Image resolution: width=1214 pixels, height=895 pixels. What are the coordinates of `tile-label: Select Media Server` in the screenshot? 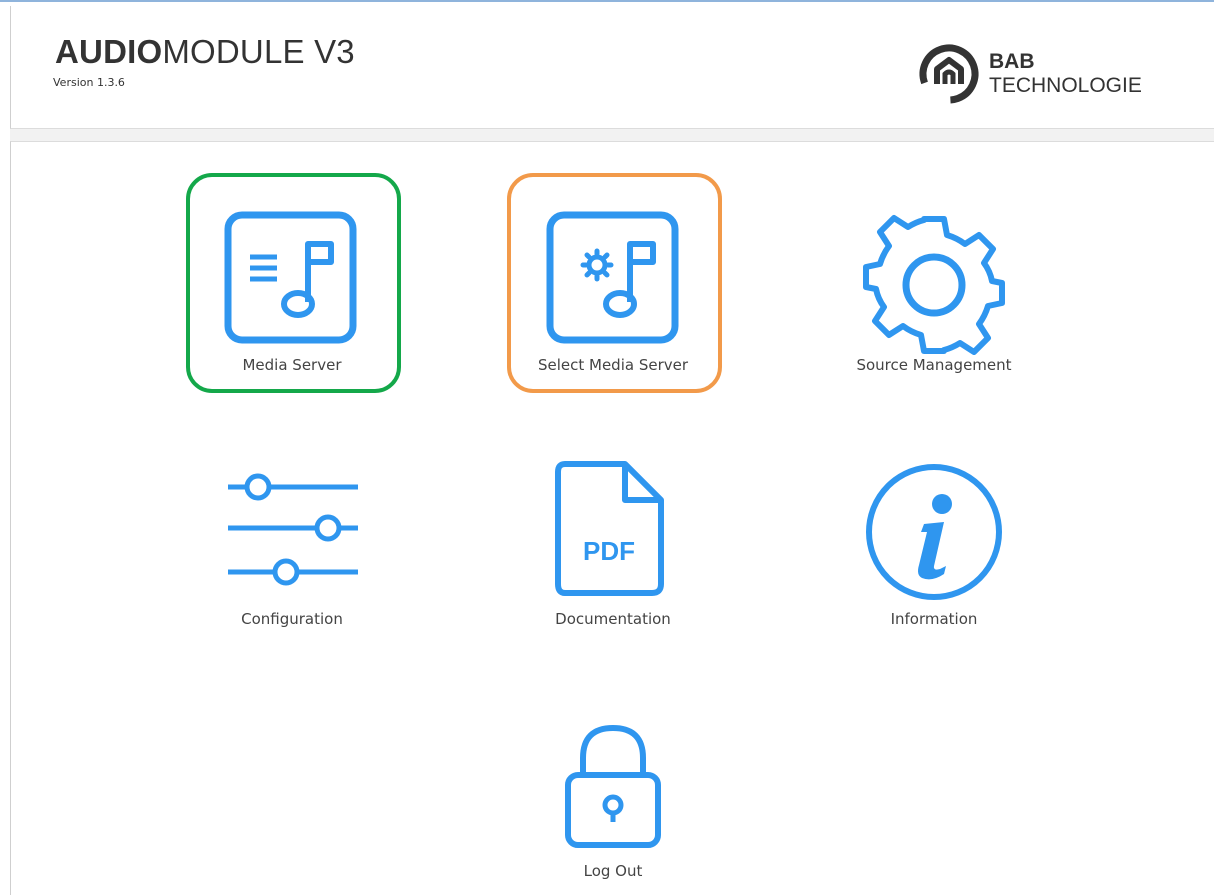 It's located at (613, 365).